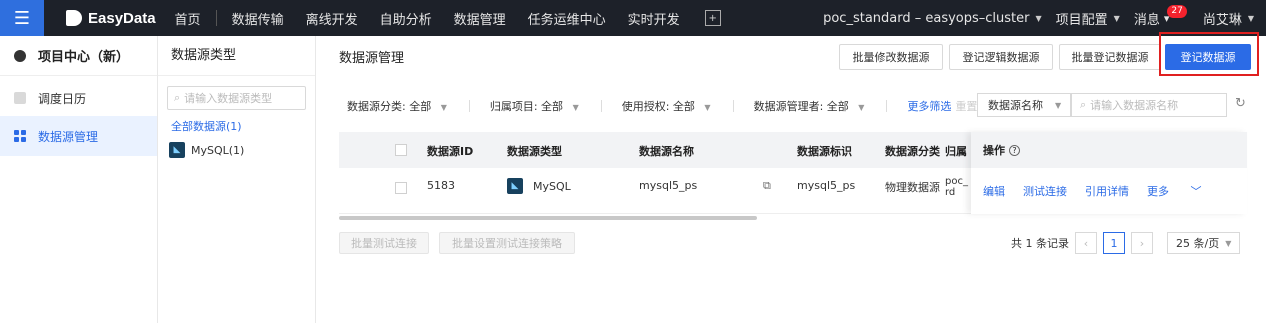  What do you see at coordinates (74, 18) in the screenshot?
I see `brand-mark-icon` at bounding box center [74, 18].